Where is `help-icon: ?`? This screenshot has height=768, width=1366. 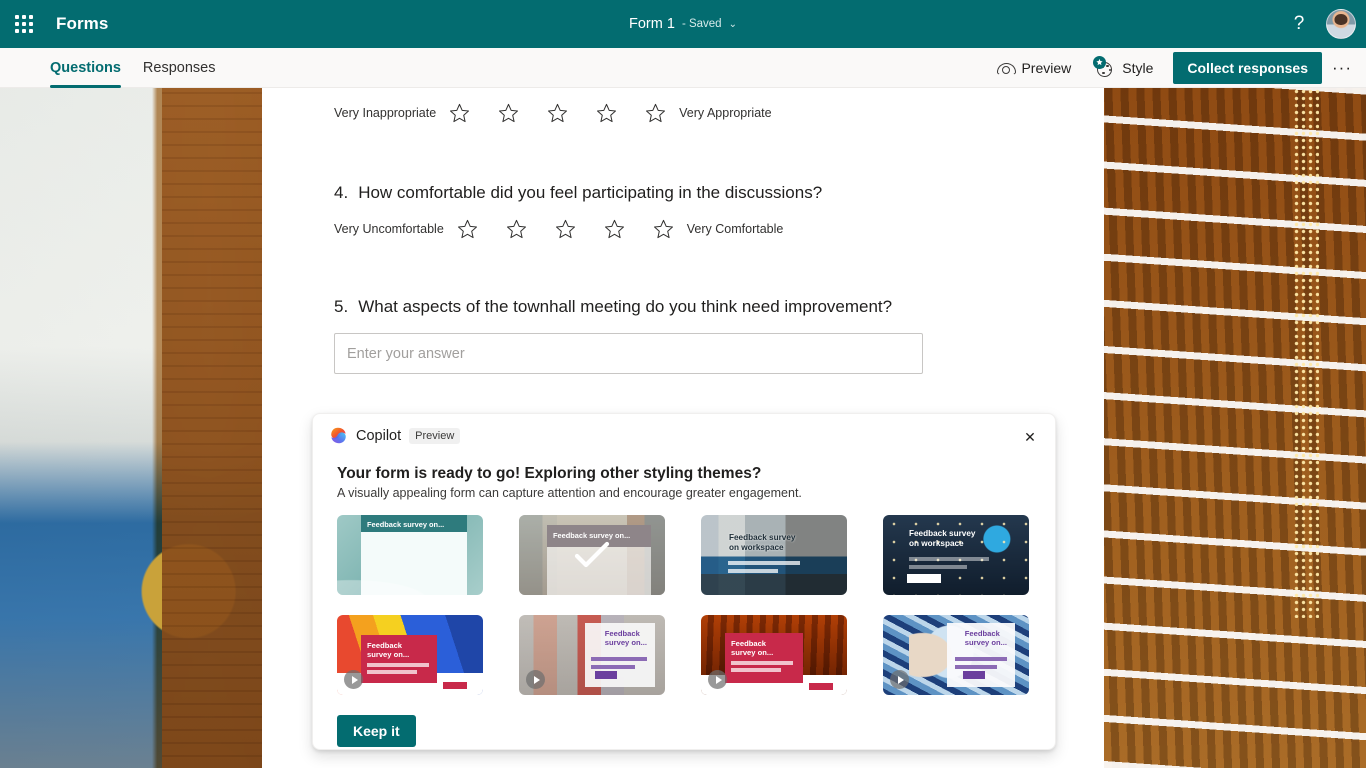
help-icon: ? is located at coordinates (1299, 24).